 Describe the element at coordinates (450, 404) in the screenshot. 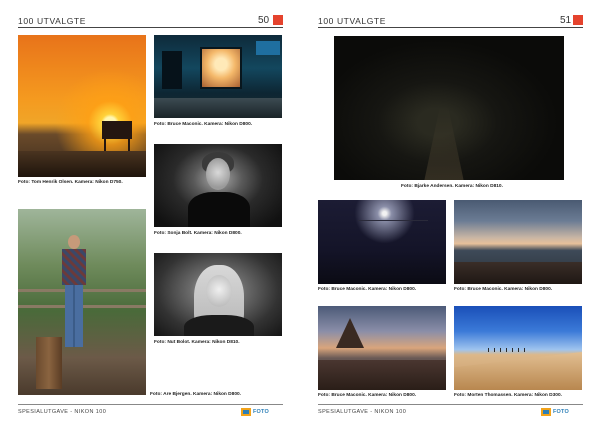

I see `right-footer-rule` at that location.